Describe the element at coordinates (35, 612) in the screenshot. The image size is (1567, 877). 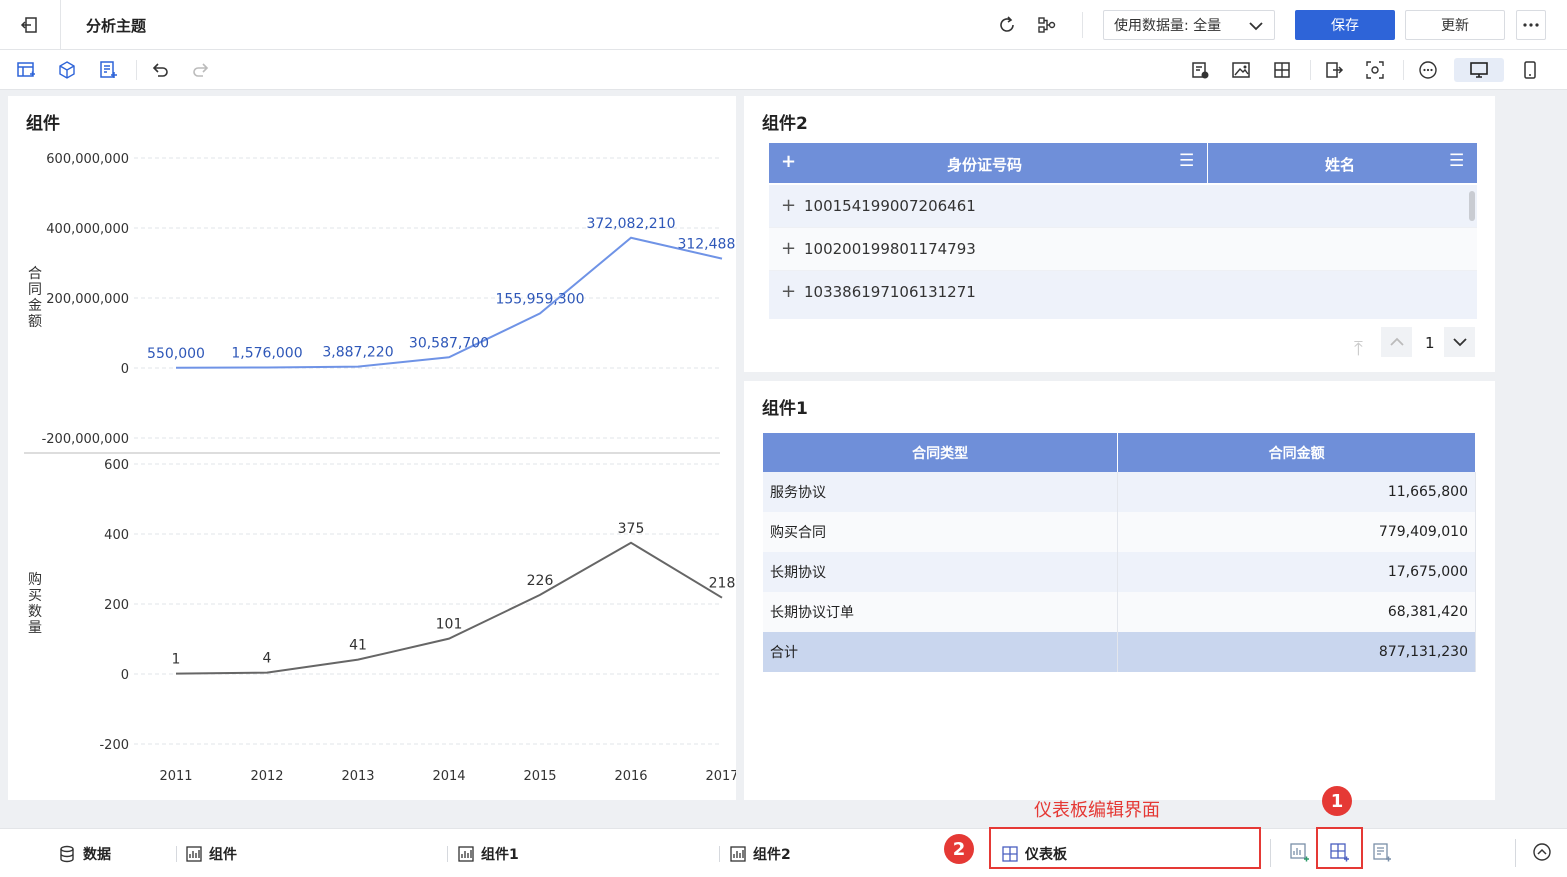
I see `y-axis-label: 数` at that location.